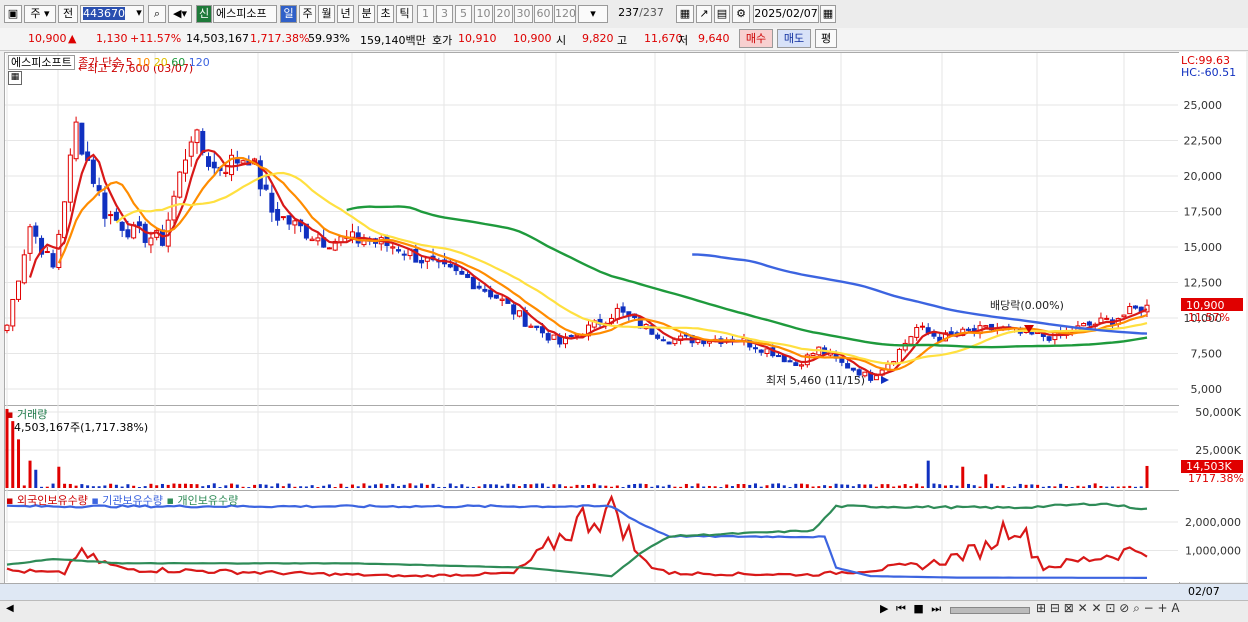 Image resolution: width=1248 pixels, height=622 pixels. What do you see at coordinates (129, 62) in the screenshot?
I see `ma-legend-5: 5` at bounding box center [129, 62].